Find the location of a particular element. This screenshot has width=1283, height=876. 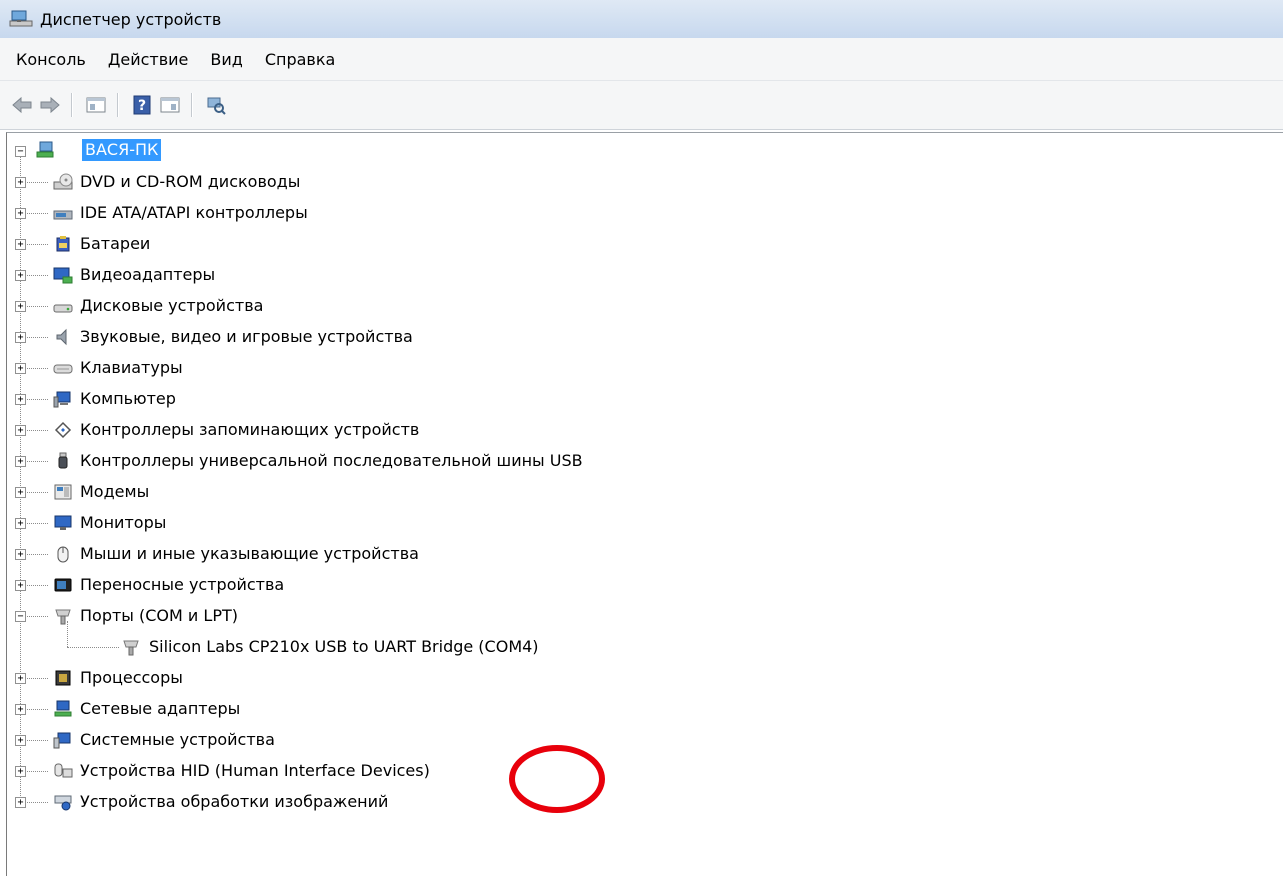

device-category-label: Звуковые, видео и игровые устройства is located at coordinates (246, 337).